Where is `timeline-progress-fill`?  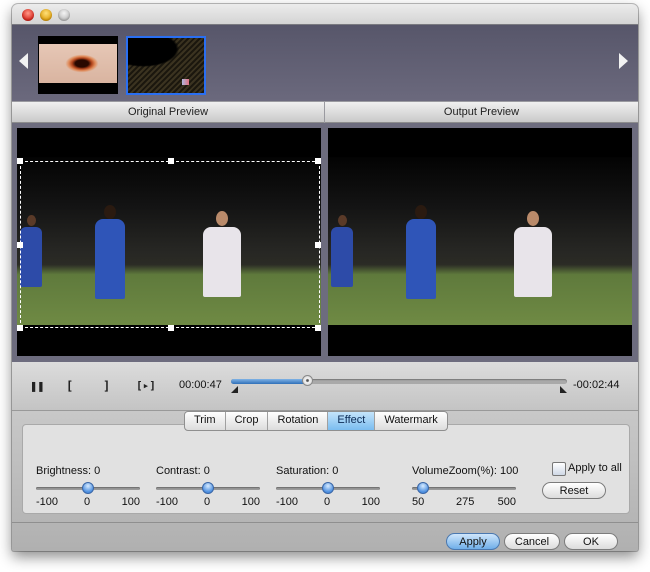
timeline-progress-fill is located at coordinates (270, 381).